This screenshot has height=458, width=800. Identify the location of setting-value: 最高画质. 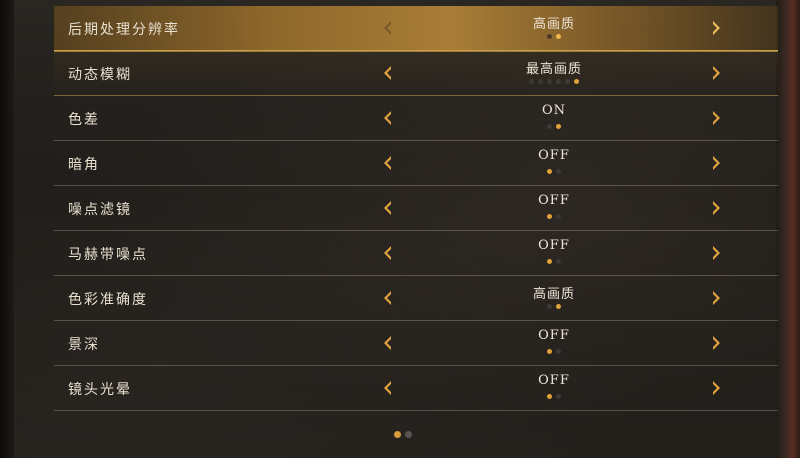
(553, 69).